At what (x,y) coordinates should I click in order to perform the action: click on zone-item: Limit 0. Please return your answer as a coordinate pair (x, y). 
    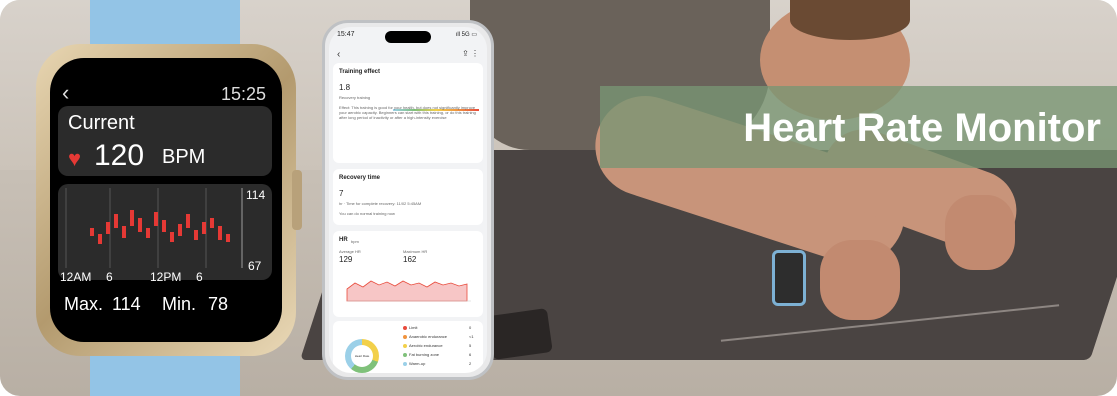
    Looking at the image, I should click on (443, 327).